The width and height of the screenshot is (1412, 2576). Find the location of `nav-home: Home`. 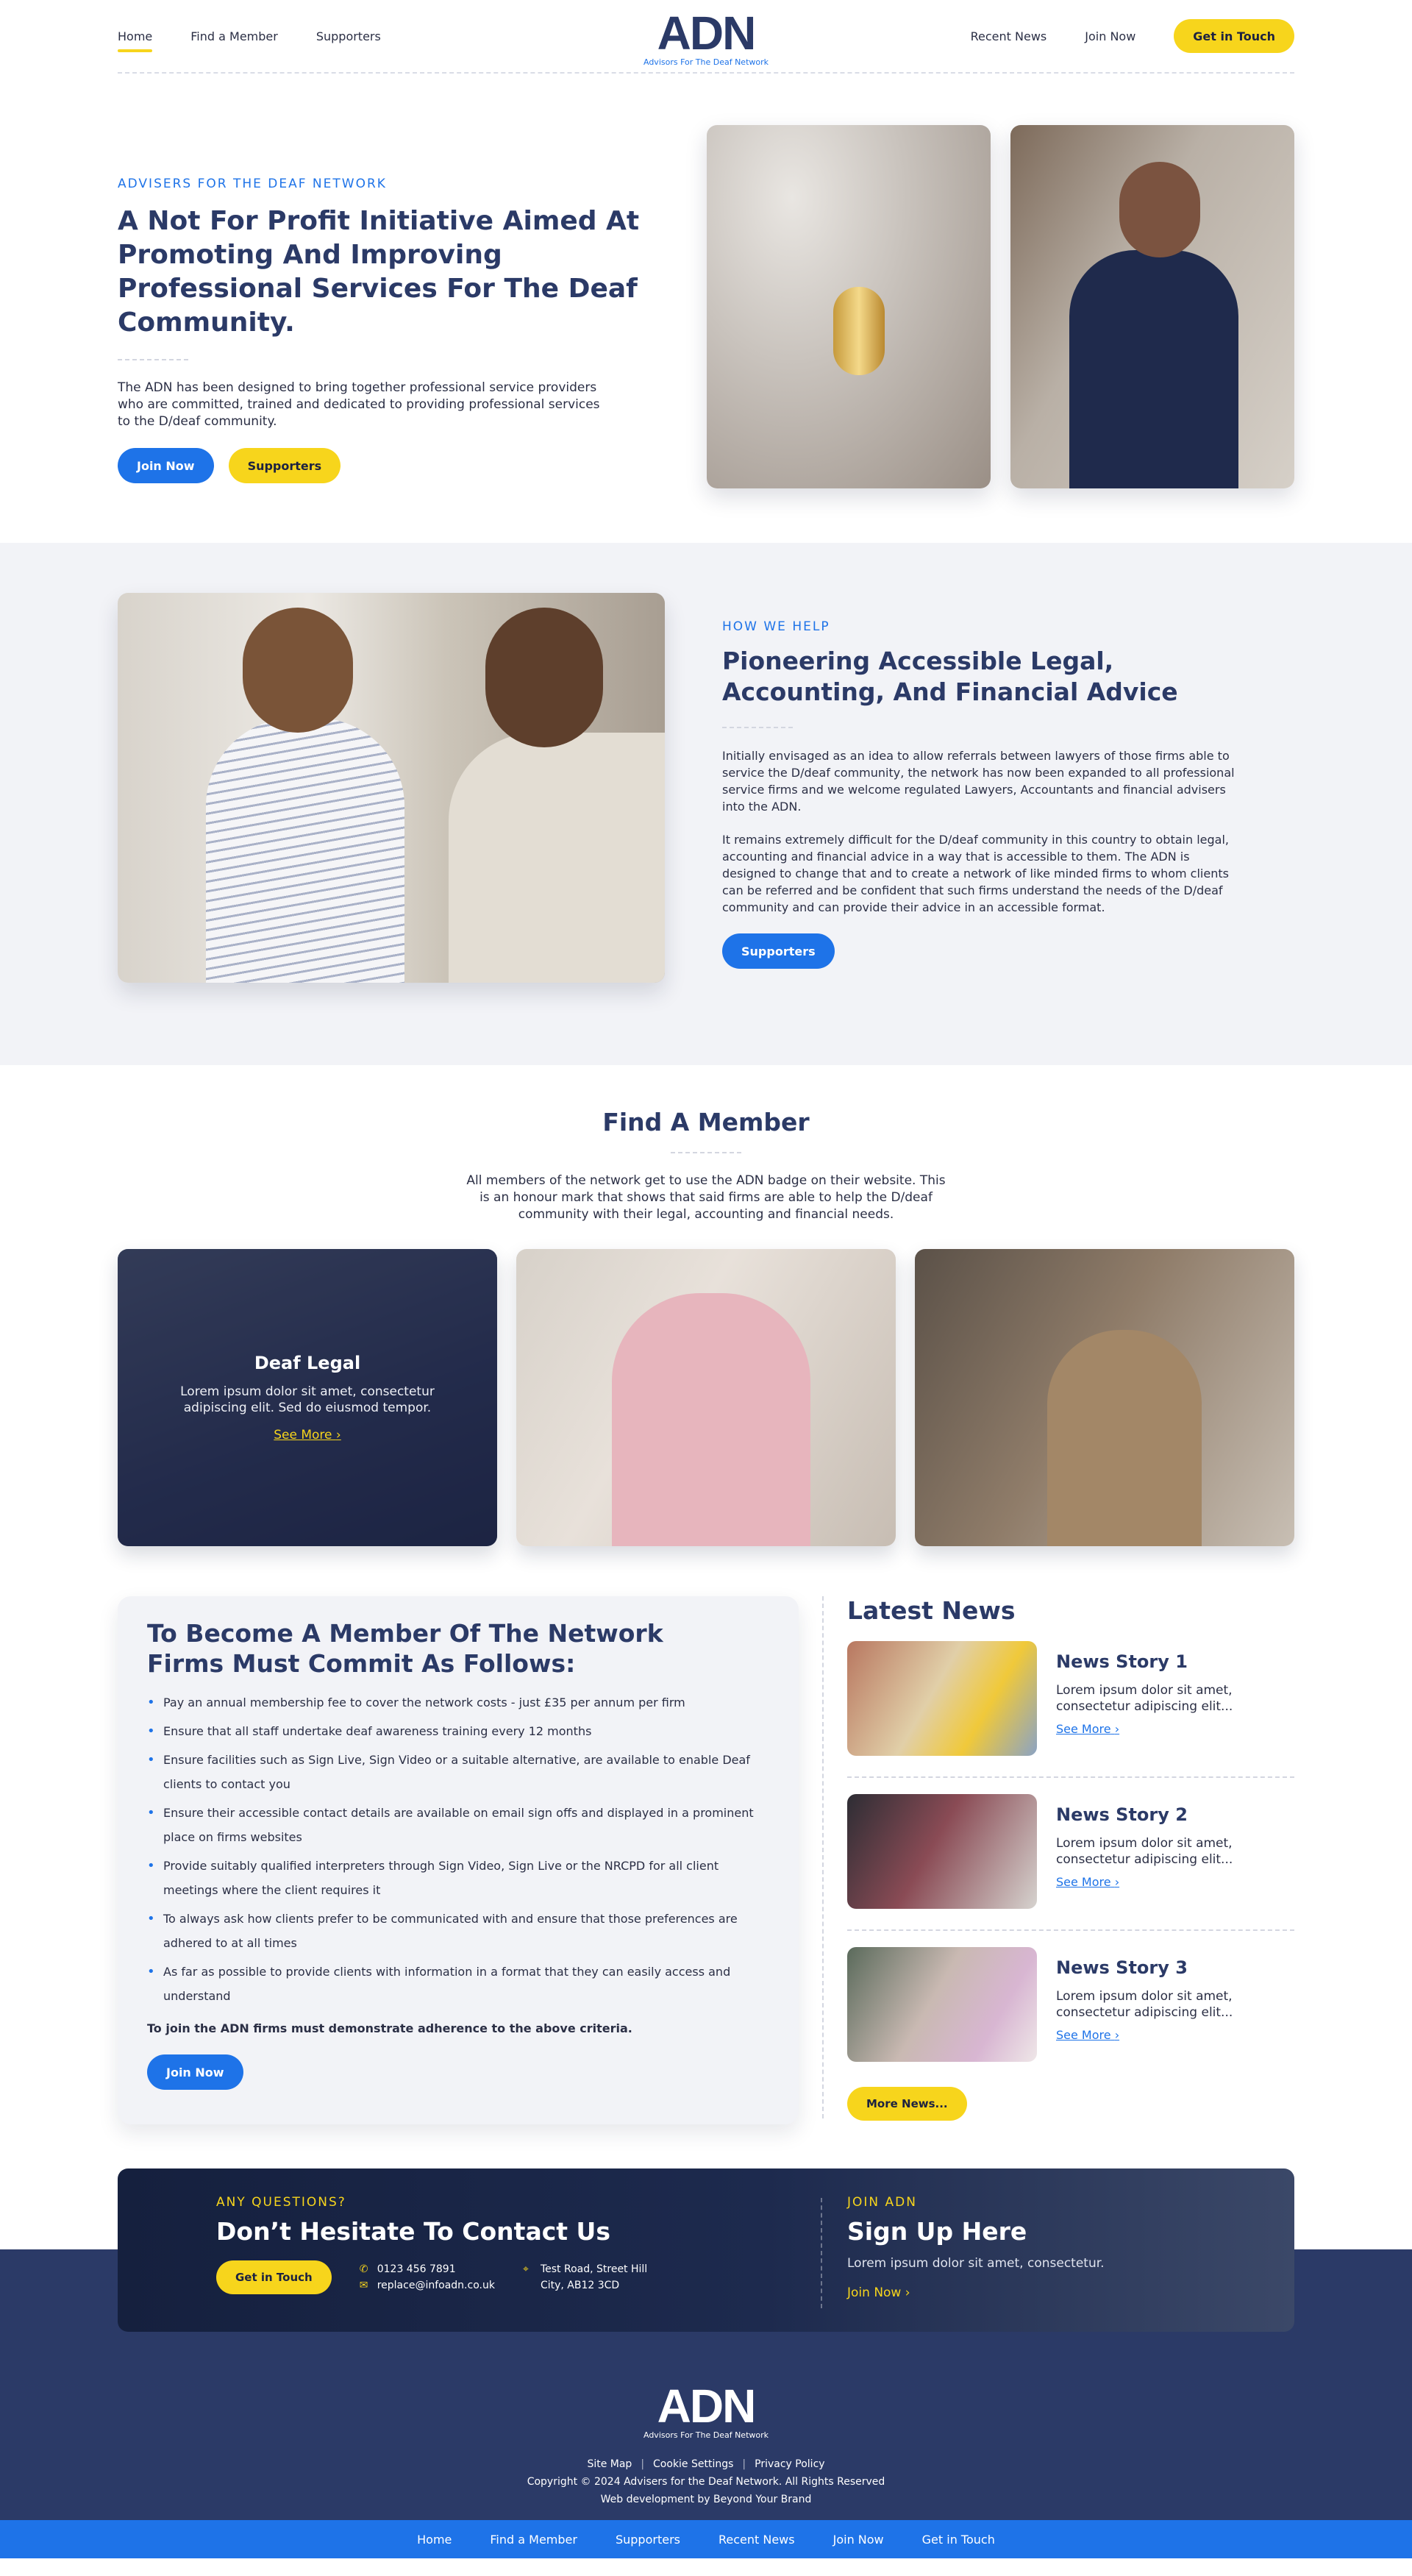

nav-home: Home is located at coordinates (136, 38).